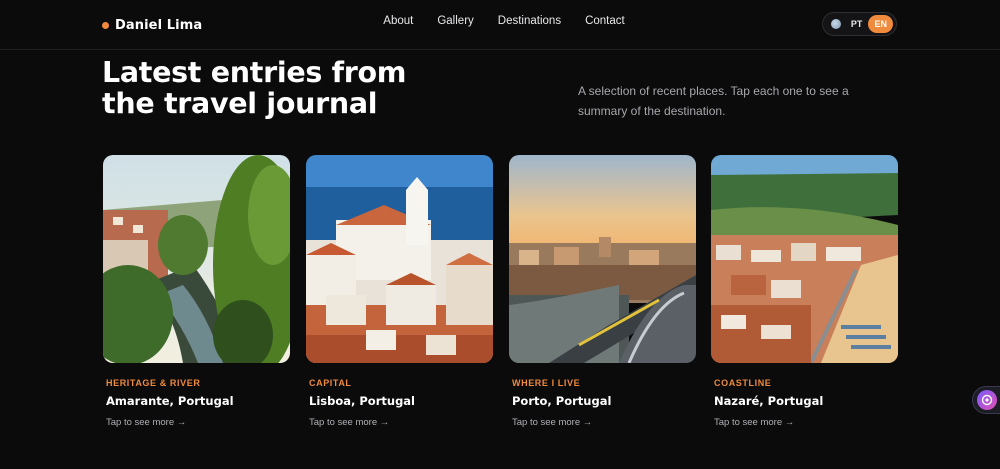 The width and height of the screenshot is (1000, 469). What do you see at coordinates (546, 383) in the screenshot?
I see `card-tag: WHERE I LIVE` at bounding box center [546, 383].